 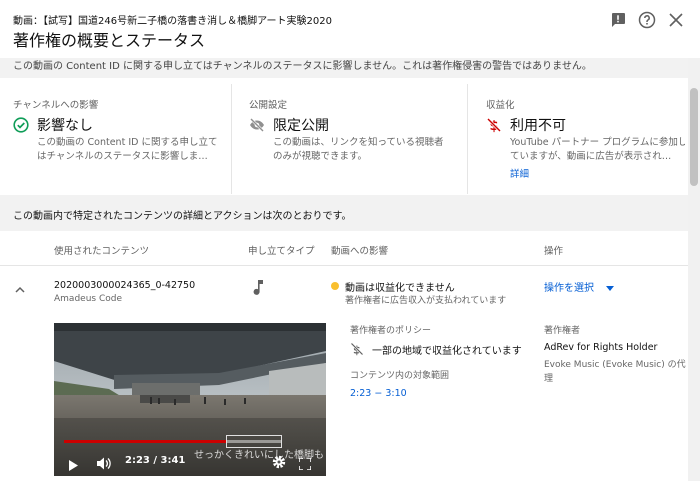 What do you see at coordinates (344, 265) in the screenshot?
I see `table-divider` at bounding box center [344, 265].